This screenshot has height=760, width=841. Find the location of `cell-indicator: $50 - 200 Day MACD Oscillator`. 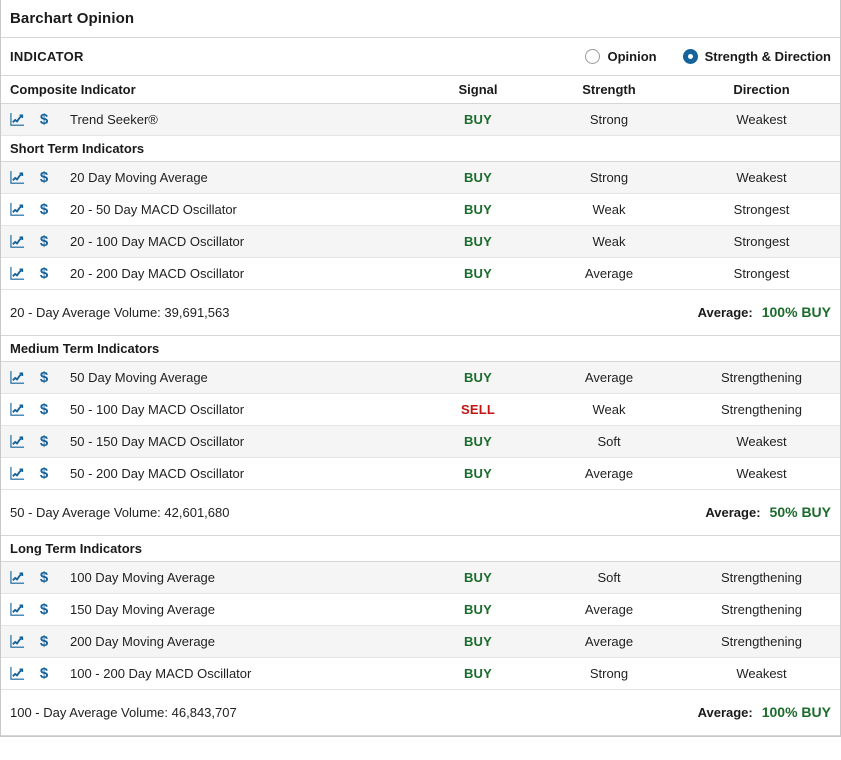

cell-indicator: $50 - 200 Day MACD Oscillator is located at coordinates (211, 473).